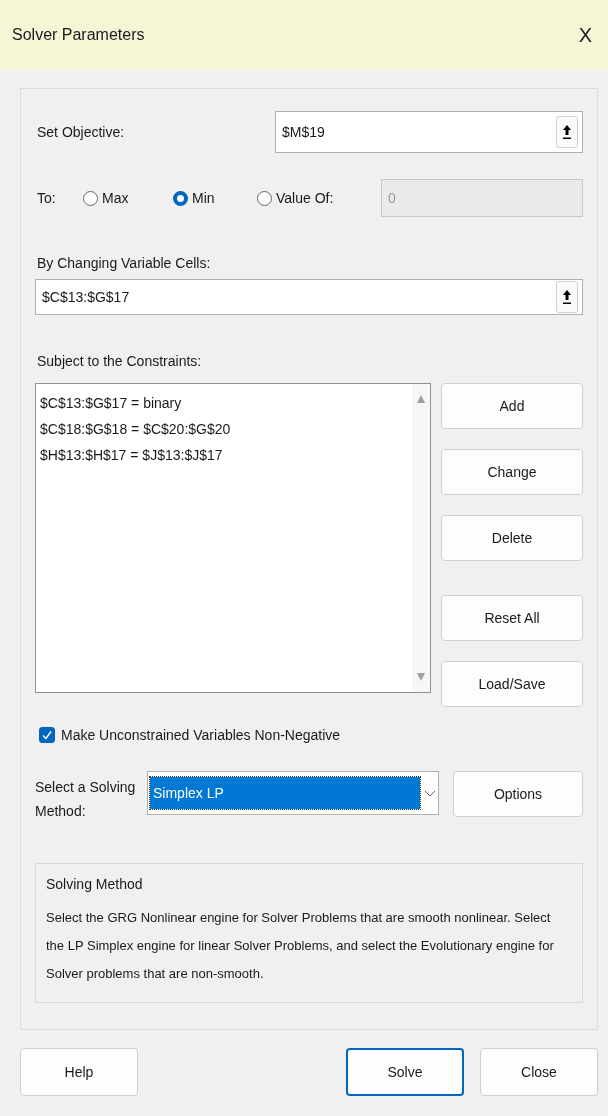 This screenshot has height=1116, width=608. Describe the element at coordinates (512, 406) in the screenshot. I see `constraint-button: Add` at that location.